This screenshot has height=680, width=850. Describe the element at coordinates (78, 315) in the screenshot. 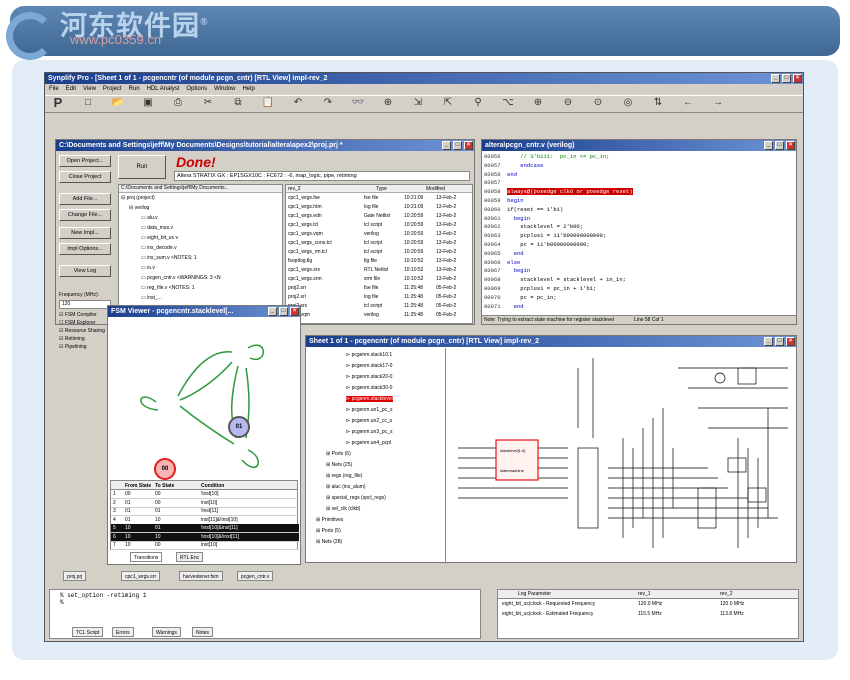

I see `option-fsm-compiler: ☑ FSM Compiler` at that location.